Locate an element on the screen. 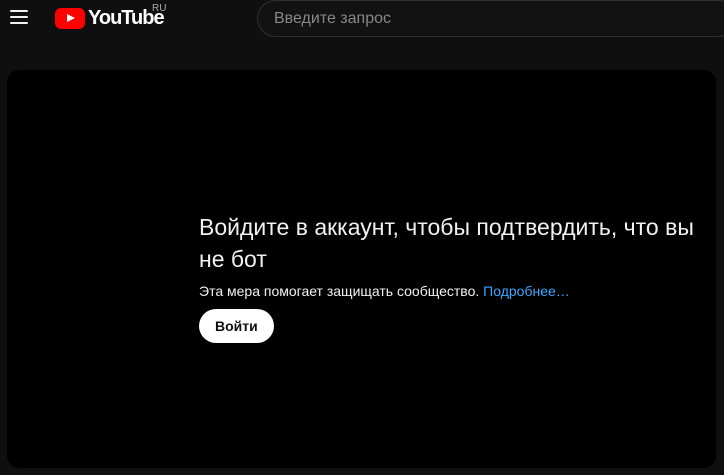  hamburger-menu-icon is located at coordinates (19, 17).